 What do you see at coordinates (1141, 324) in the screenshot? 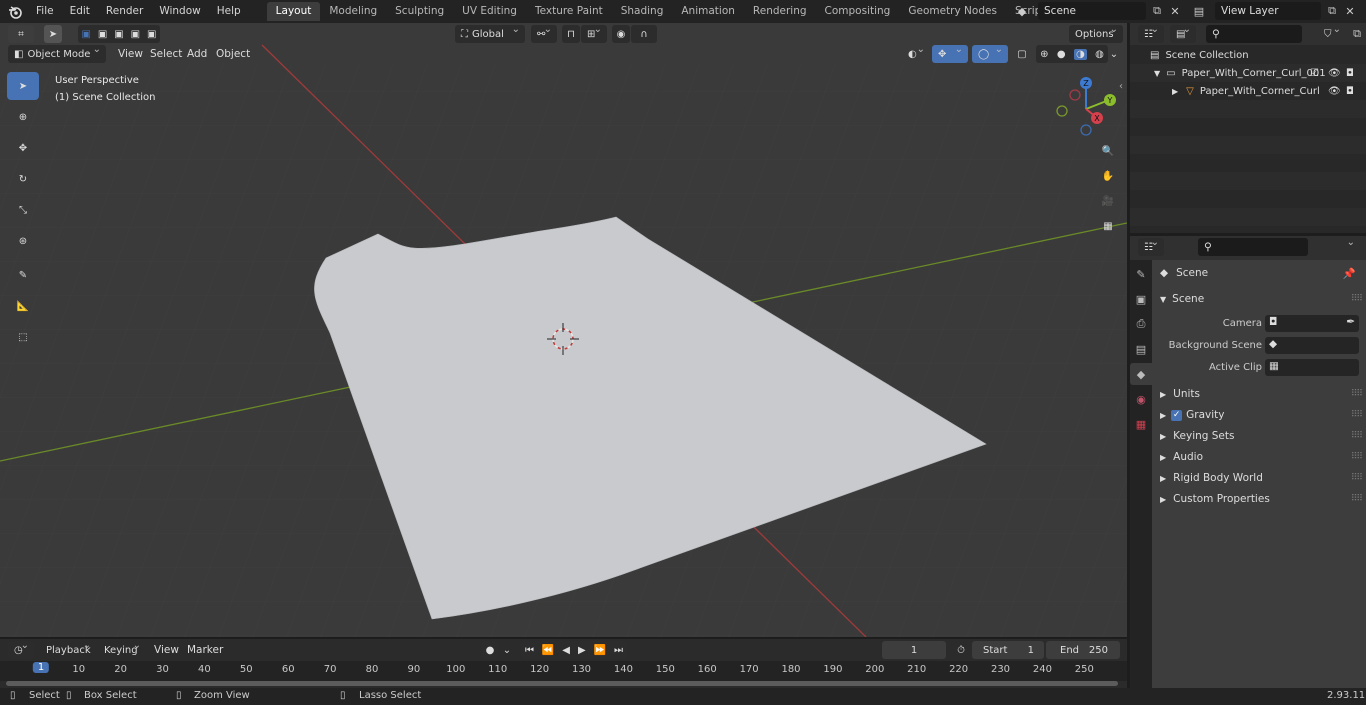
I see `output-tab-icon: ⎙` at bounding box center [1141, 324].